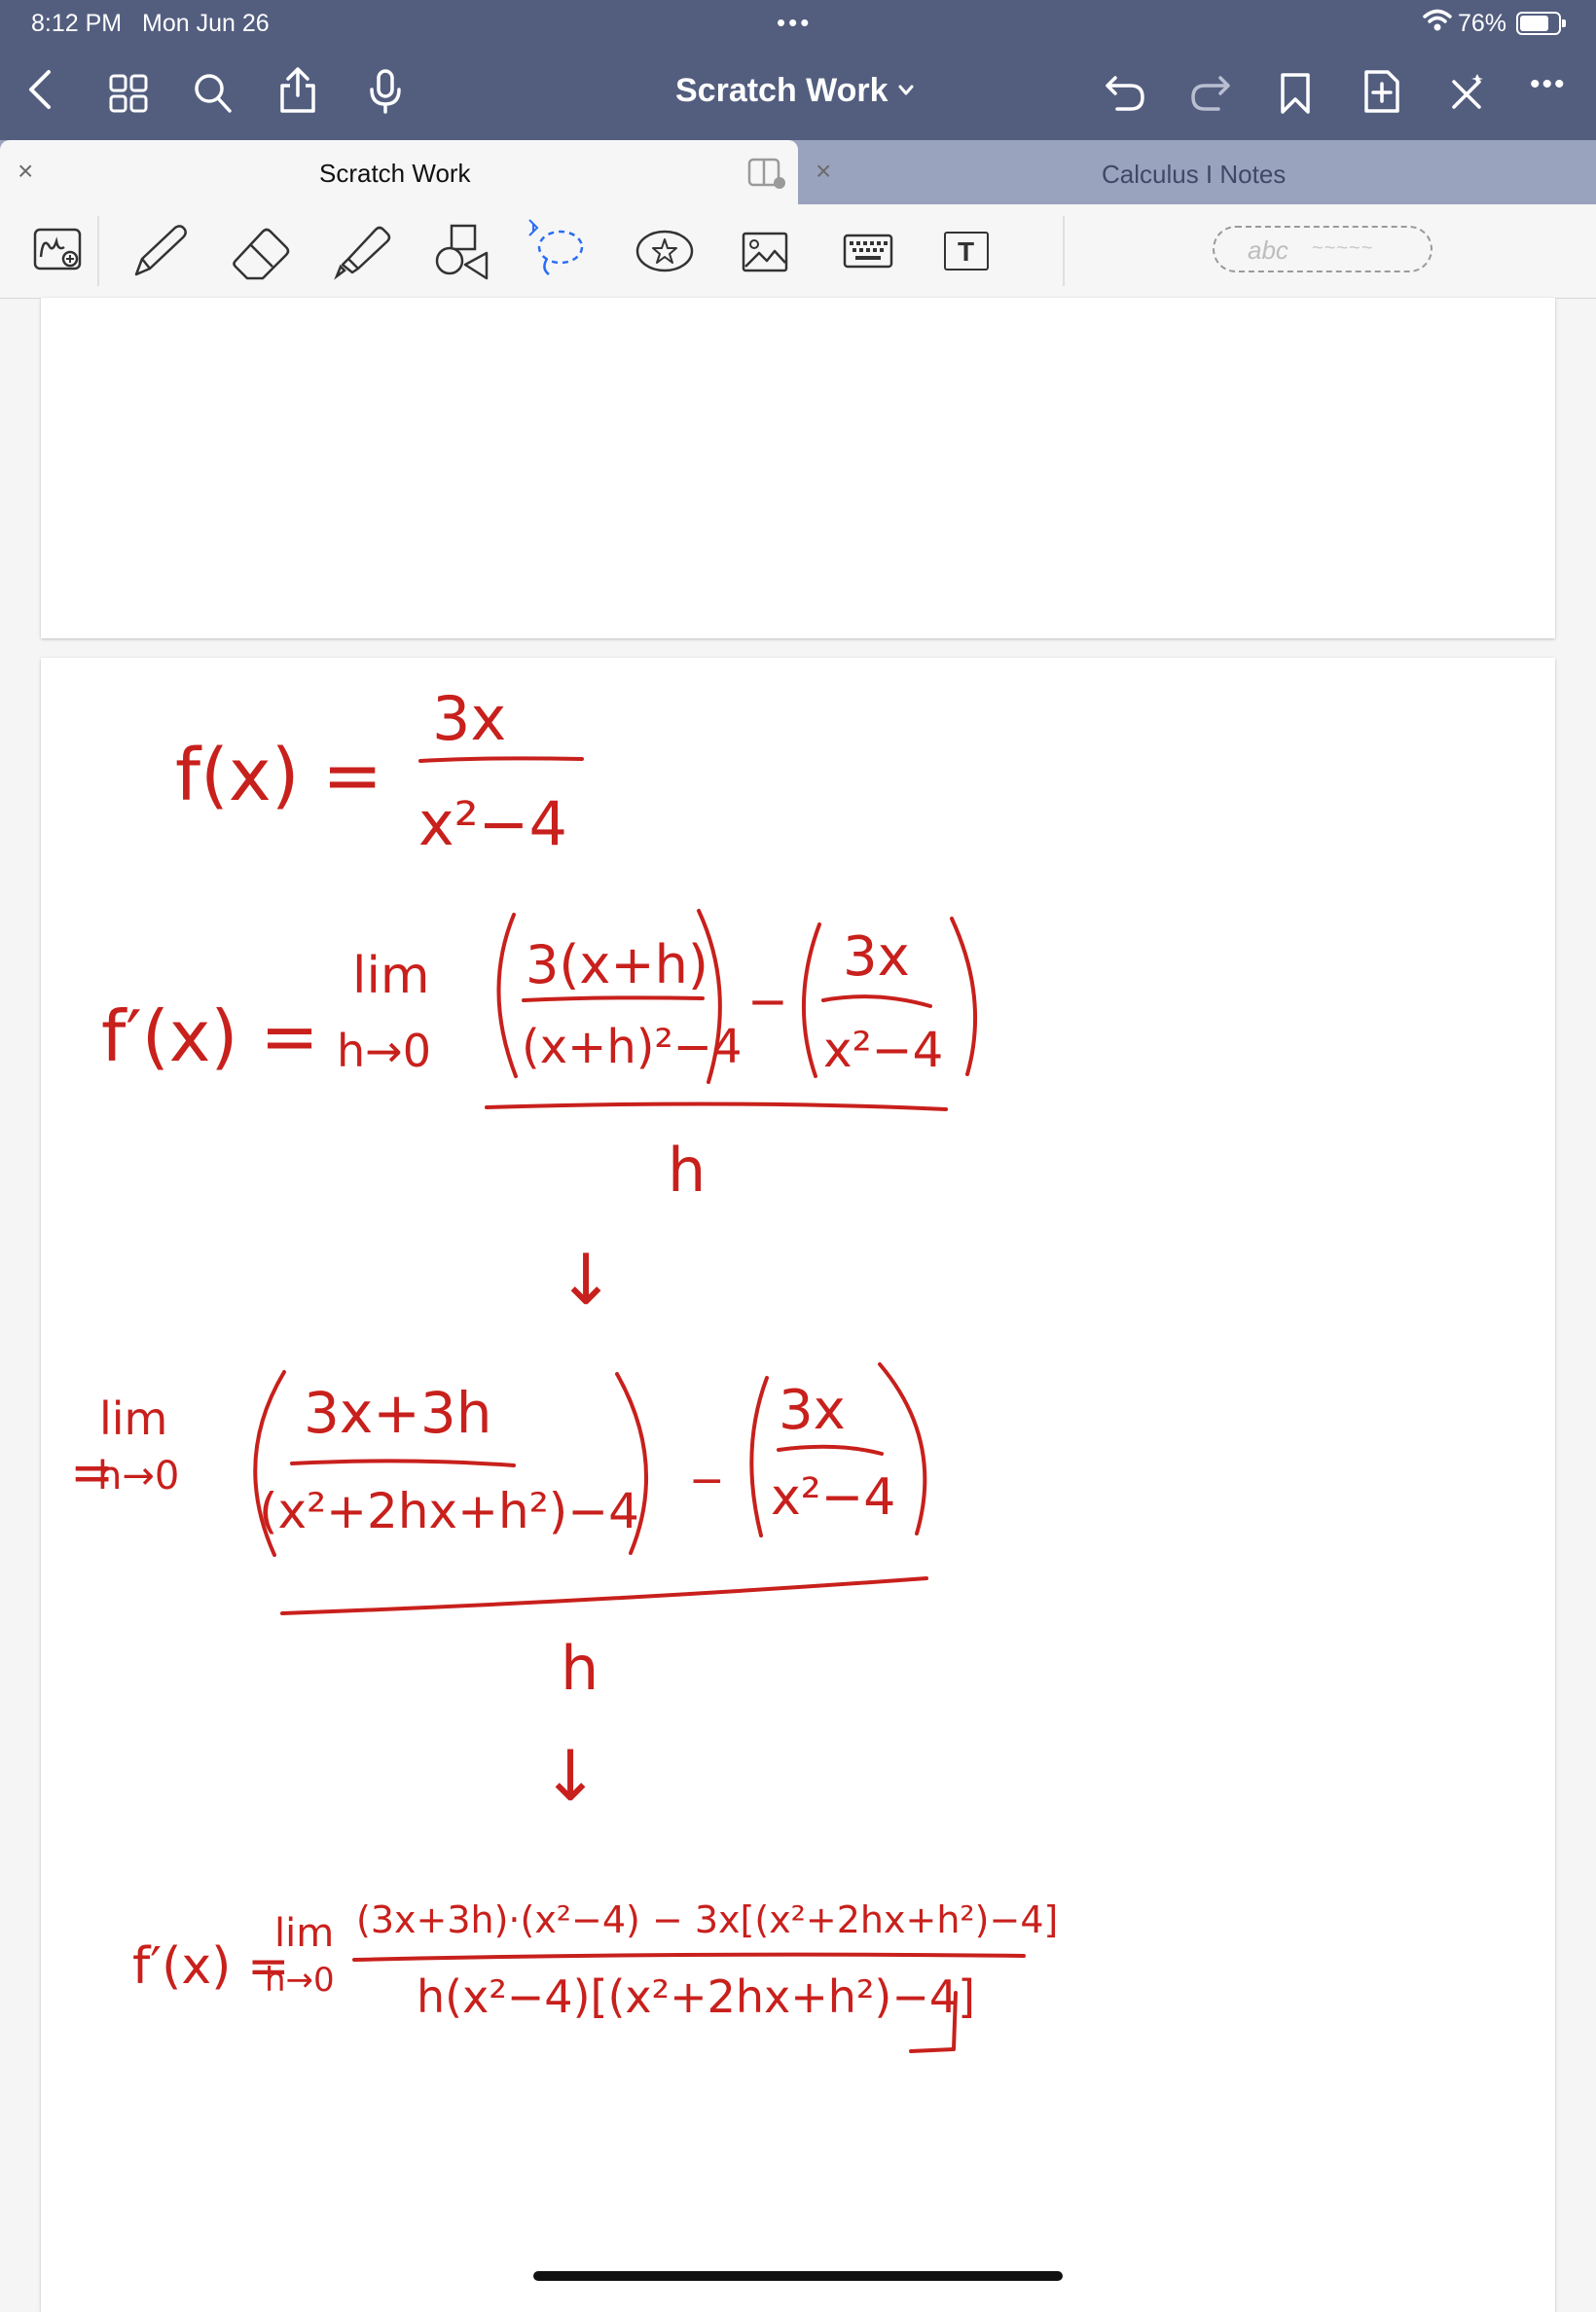 Image resolution: width=1596 pixels, height=2312 pixels. What do you see at coordinates (278, 775) in the screenshot?
I see `lhs-text: f(x) =` at bounding box center [278, 775].